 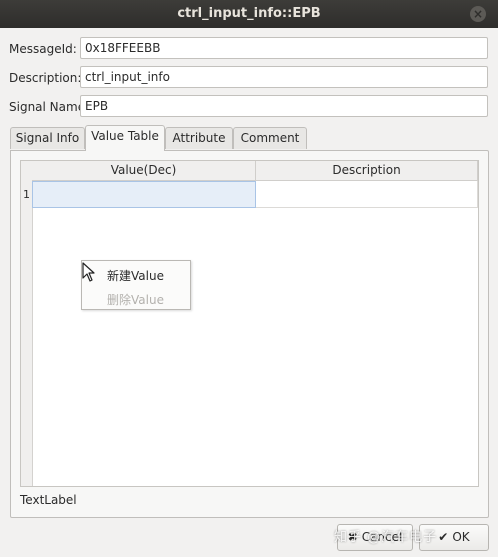 What do you see at coordinates (461, 537) in the screenshot?
I see `ok-button-label: OK` at bounding box center [461, 537].